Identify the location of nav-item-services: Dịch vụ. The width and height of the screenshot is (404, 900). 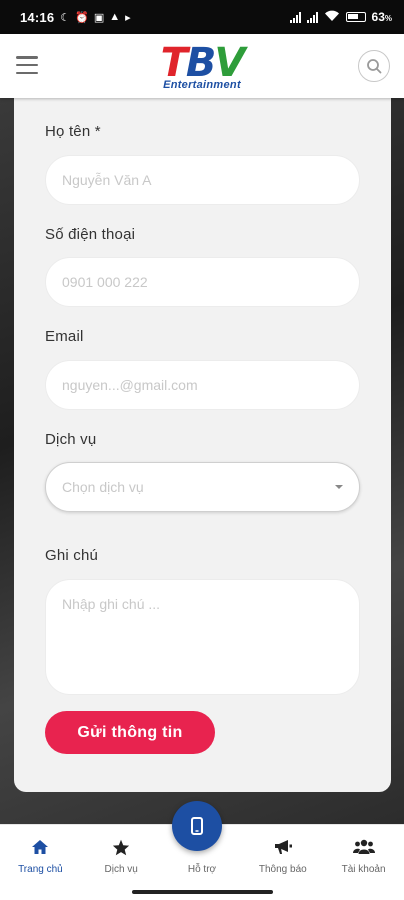
(121, 852).